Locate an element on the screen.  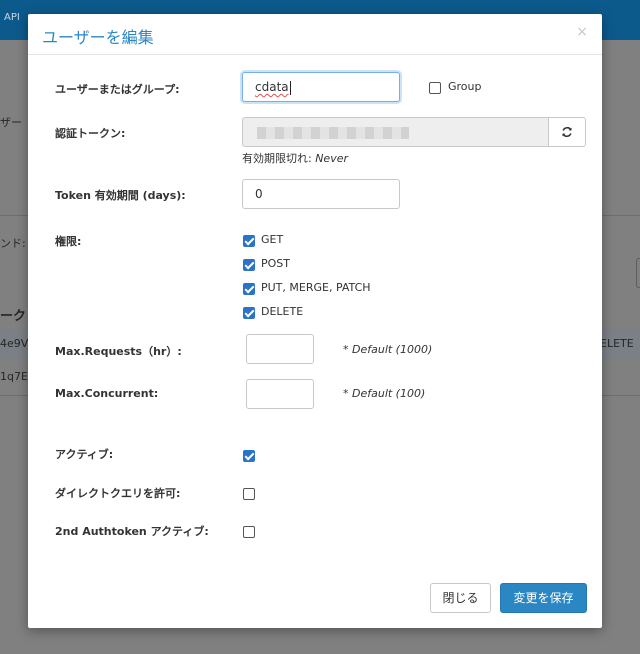
active-label: アクティブ: is located at coordinates (84, 454).